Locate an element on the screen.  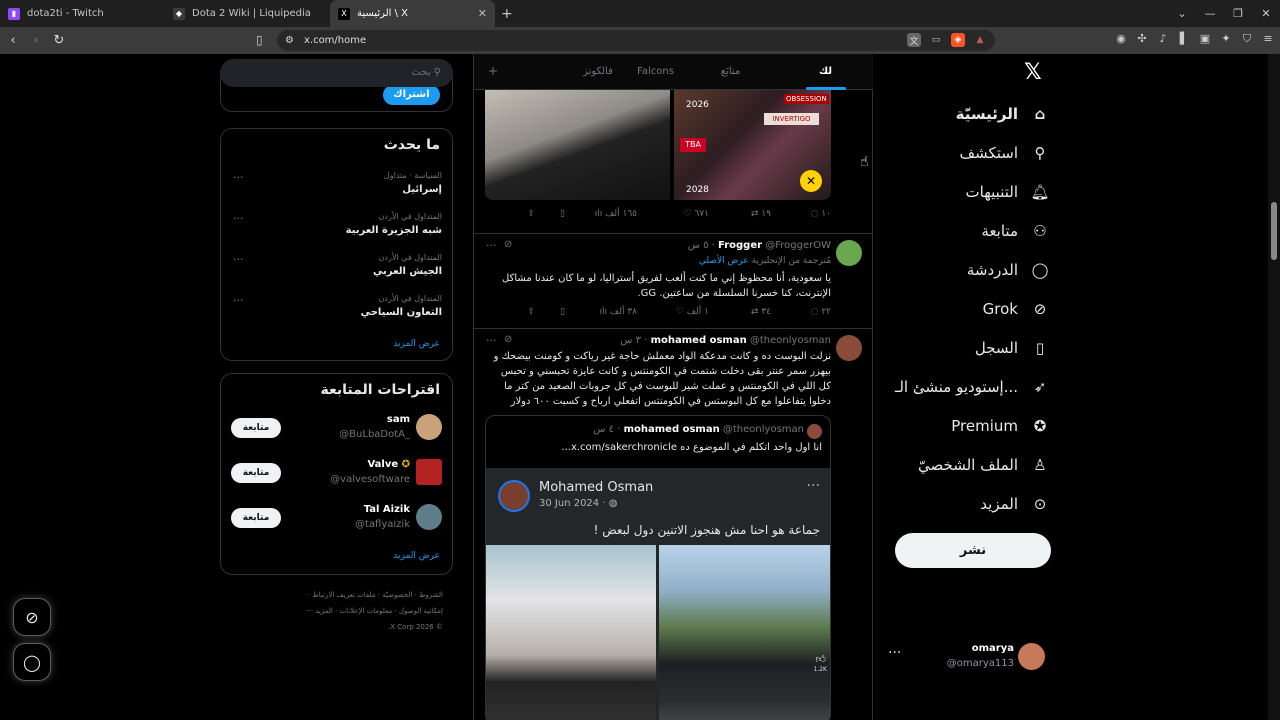
footer-link: المزيد ··· is located at coordinates (319, 611).